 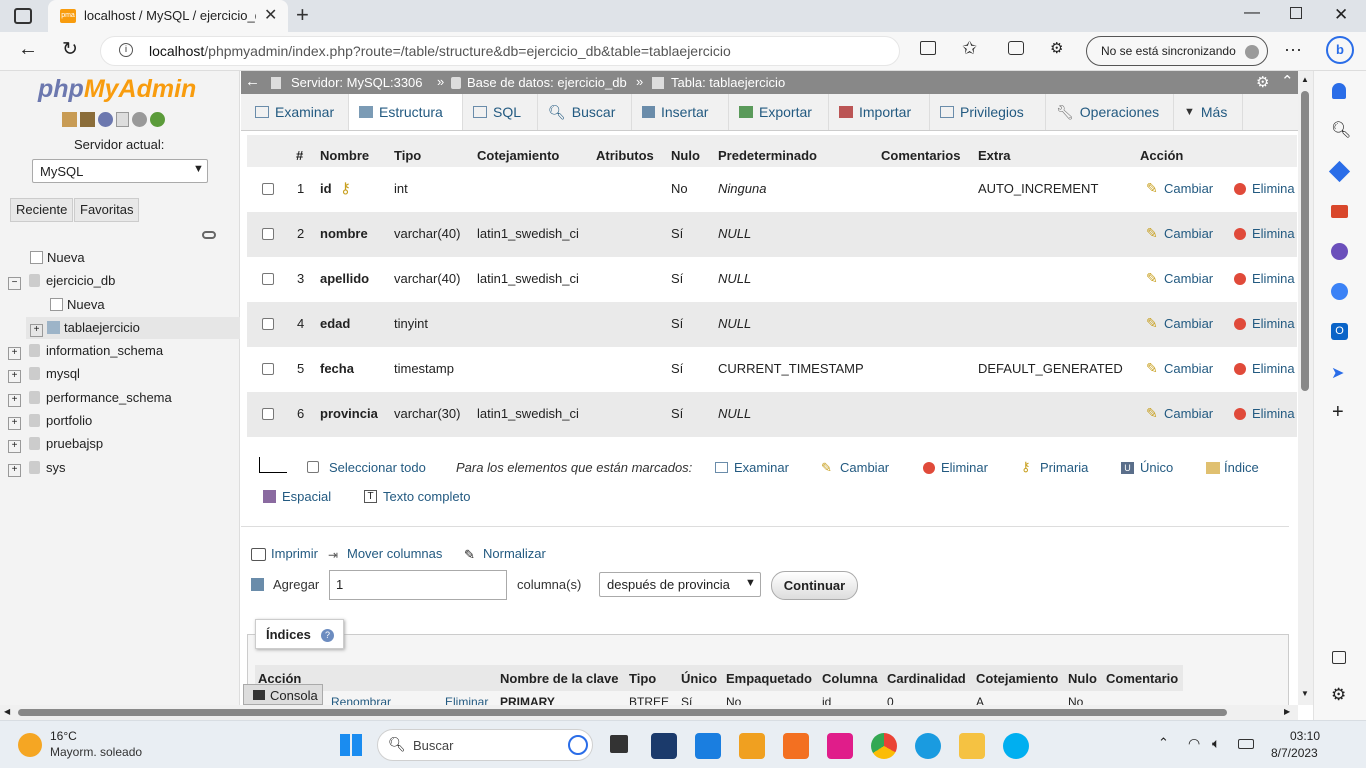 I want to click on battery-icon, so click(x=1246, y=744).